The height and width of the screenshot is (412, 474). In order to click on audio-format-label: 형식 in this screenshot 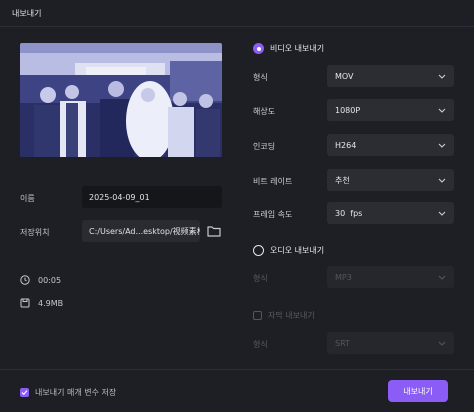, I will do `click(260, 278)`.